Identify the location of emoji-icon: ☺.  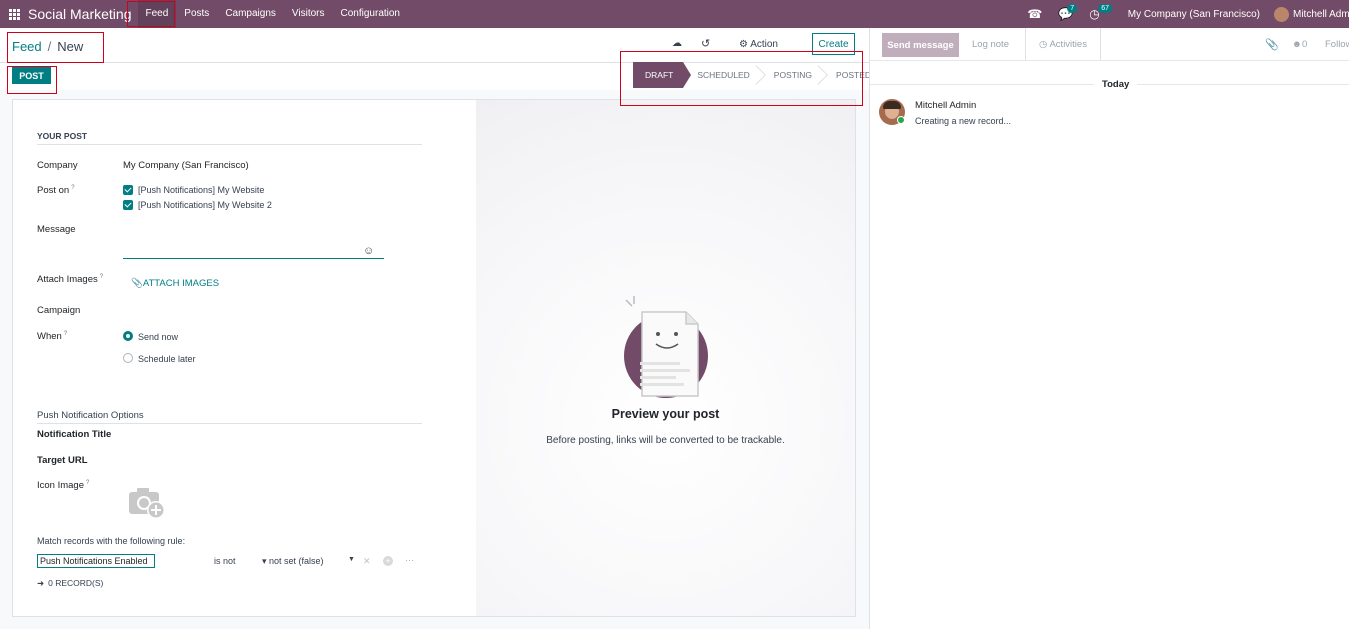
(368, 251).